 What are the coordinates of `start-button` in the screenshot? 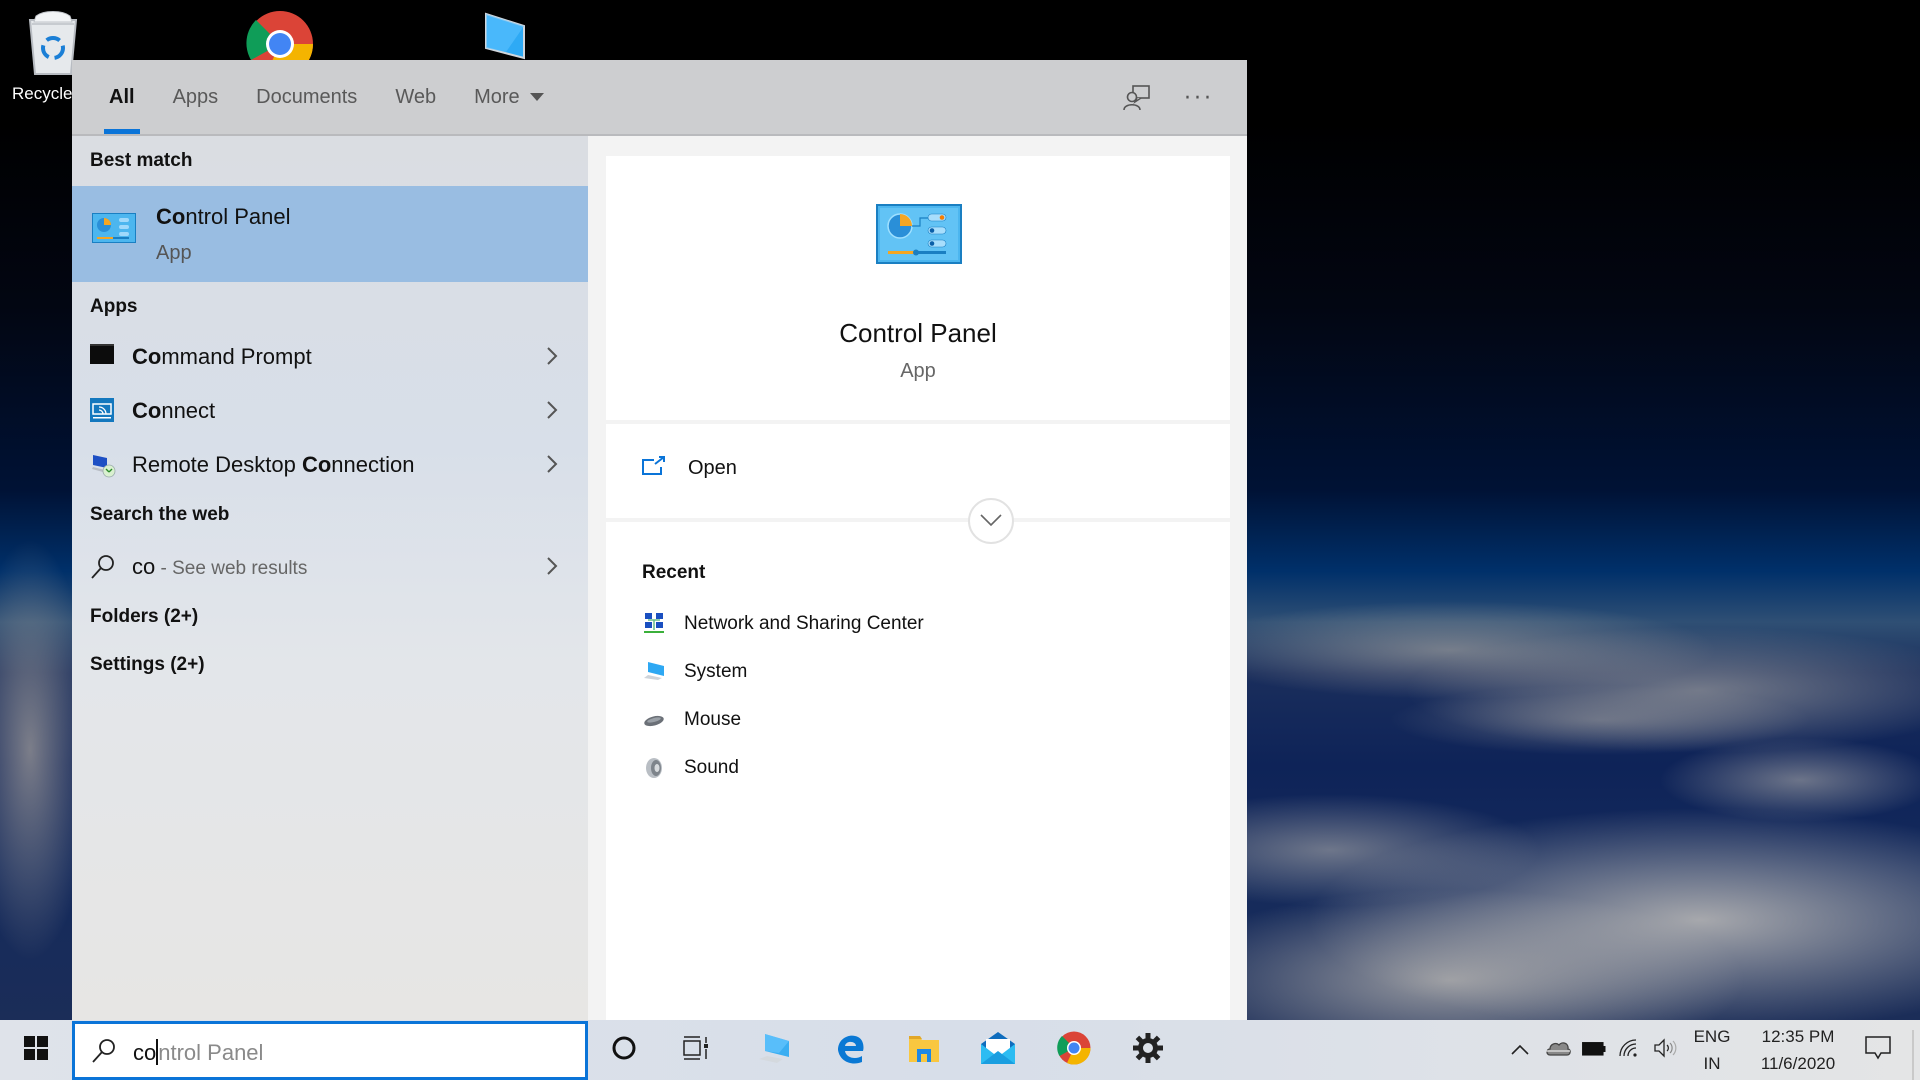 It's located at (36, 1050).